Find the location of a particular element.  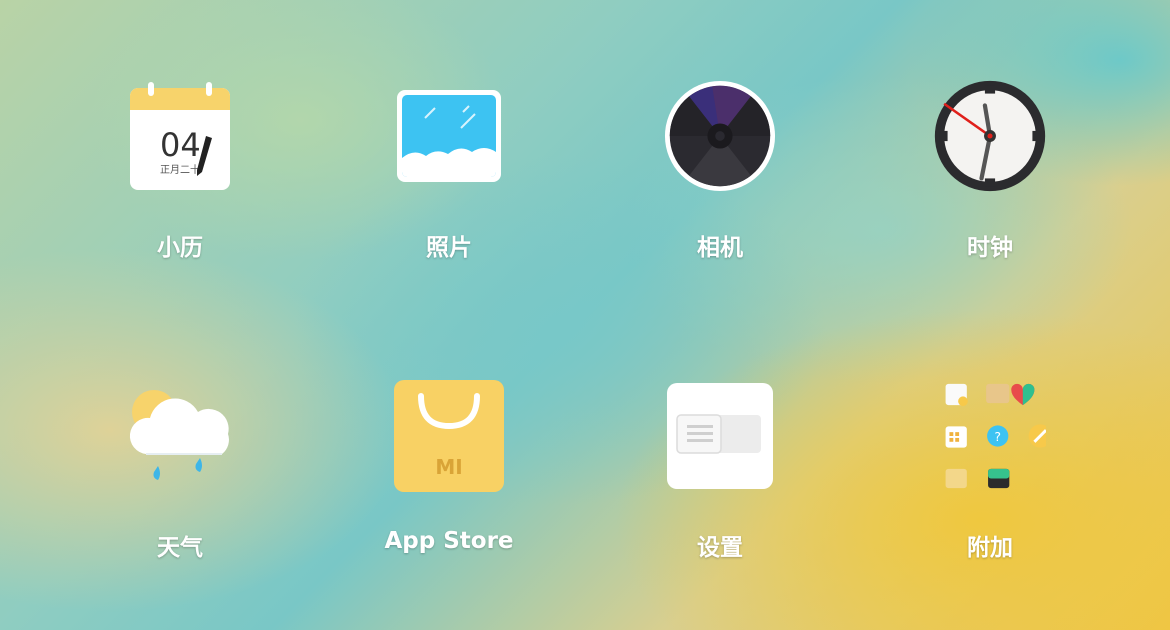

app-label: 小历 is located at coordinates (180, 248).